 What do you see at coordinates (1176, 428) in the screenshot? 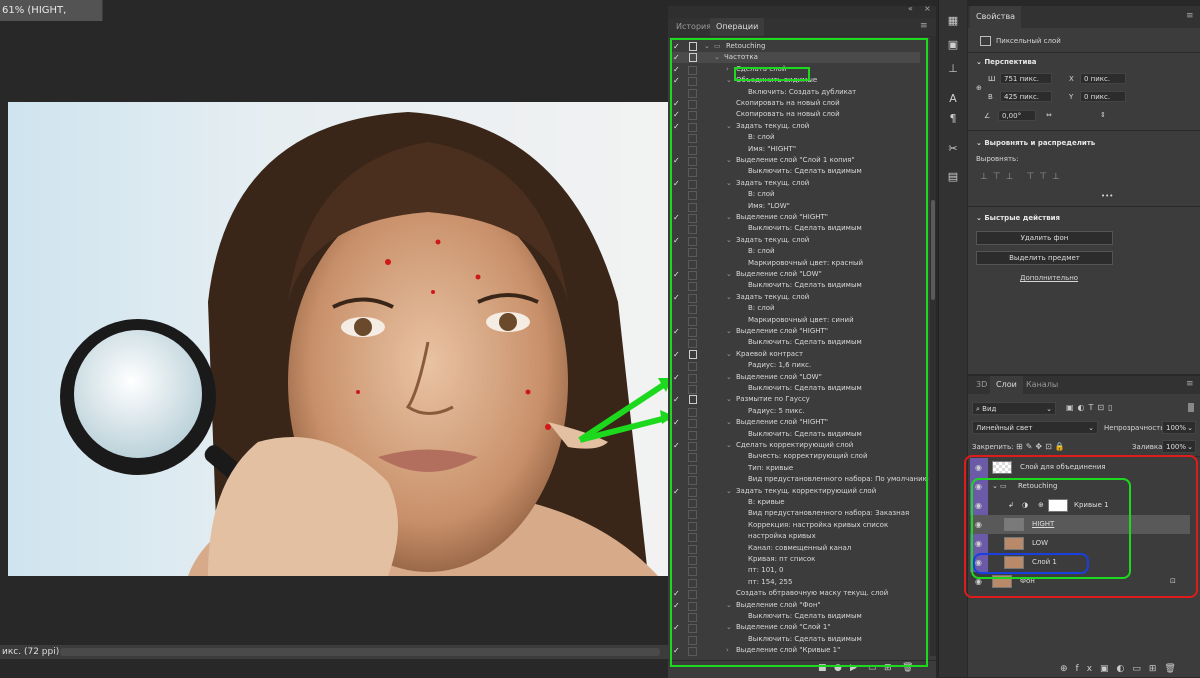
I see `opacity-value: 100%` at bounding box center [1176, 428].